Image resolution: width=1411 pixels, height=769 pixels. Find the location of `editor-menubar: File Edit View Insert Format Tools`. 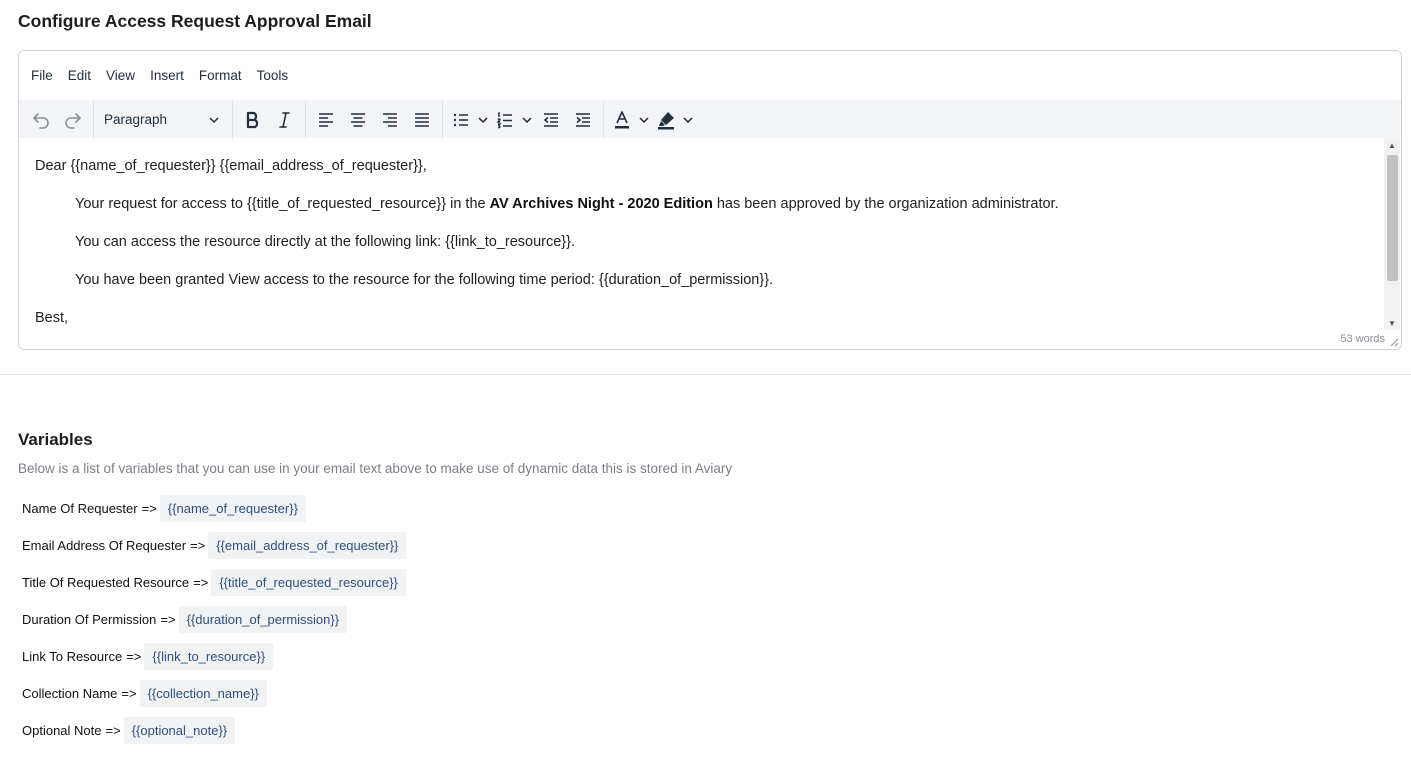

editor-menubar: File Edit View Insert Format Tools is located at coordinates (710, 75).